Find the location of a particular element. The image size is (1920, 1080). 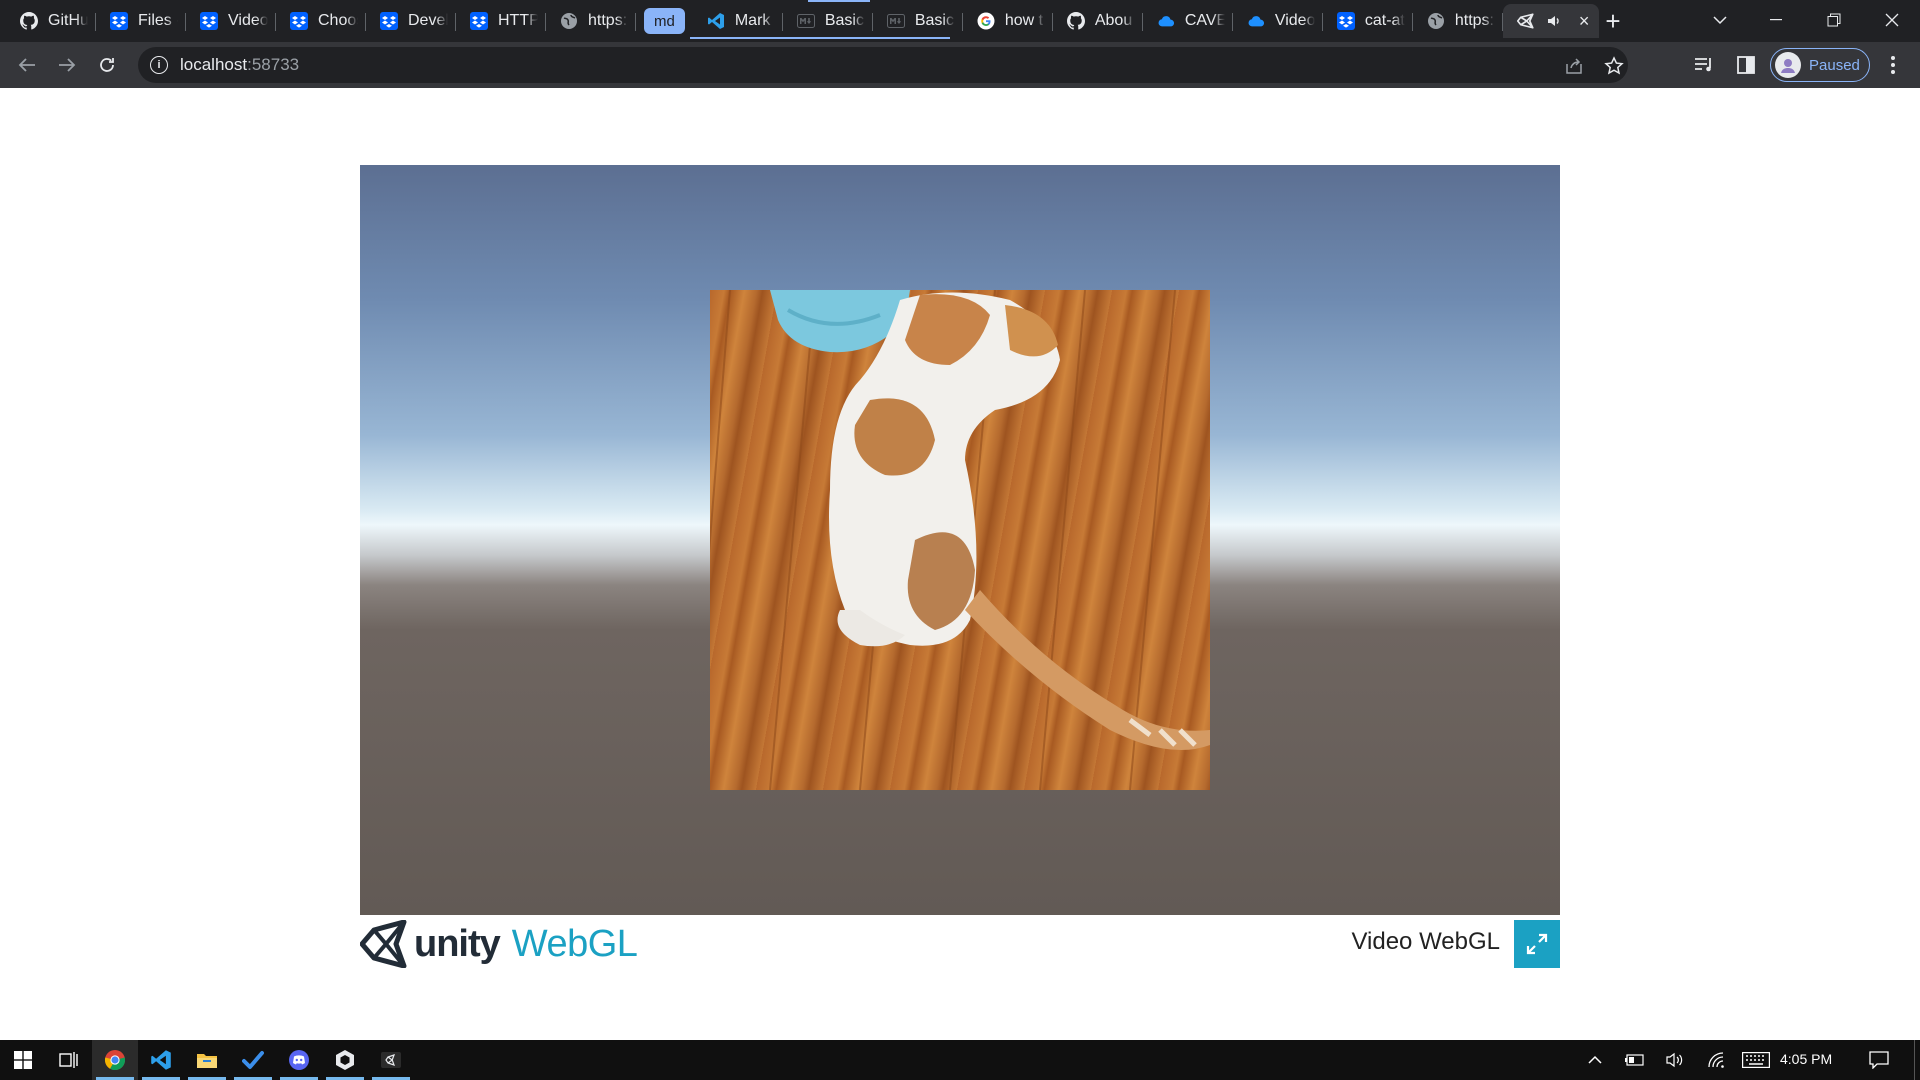

taskbar-vscode is located at coordinates (161, 1060).